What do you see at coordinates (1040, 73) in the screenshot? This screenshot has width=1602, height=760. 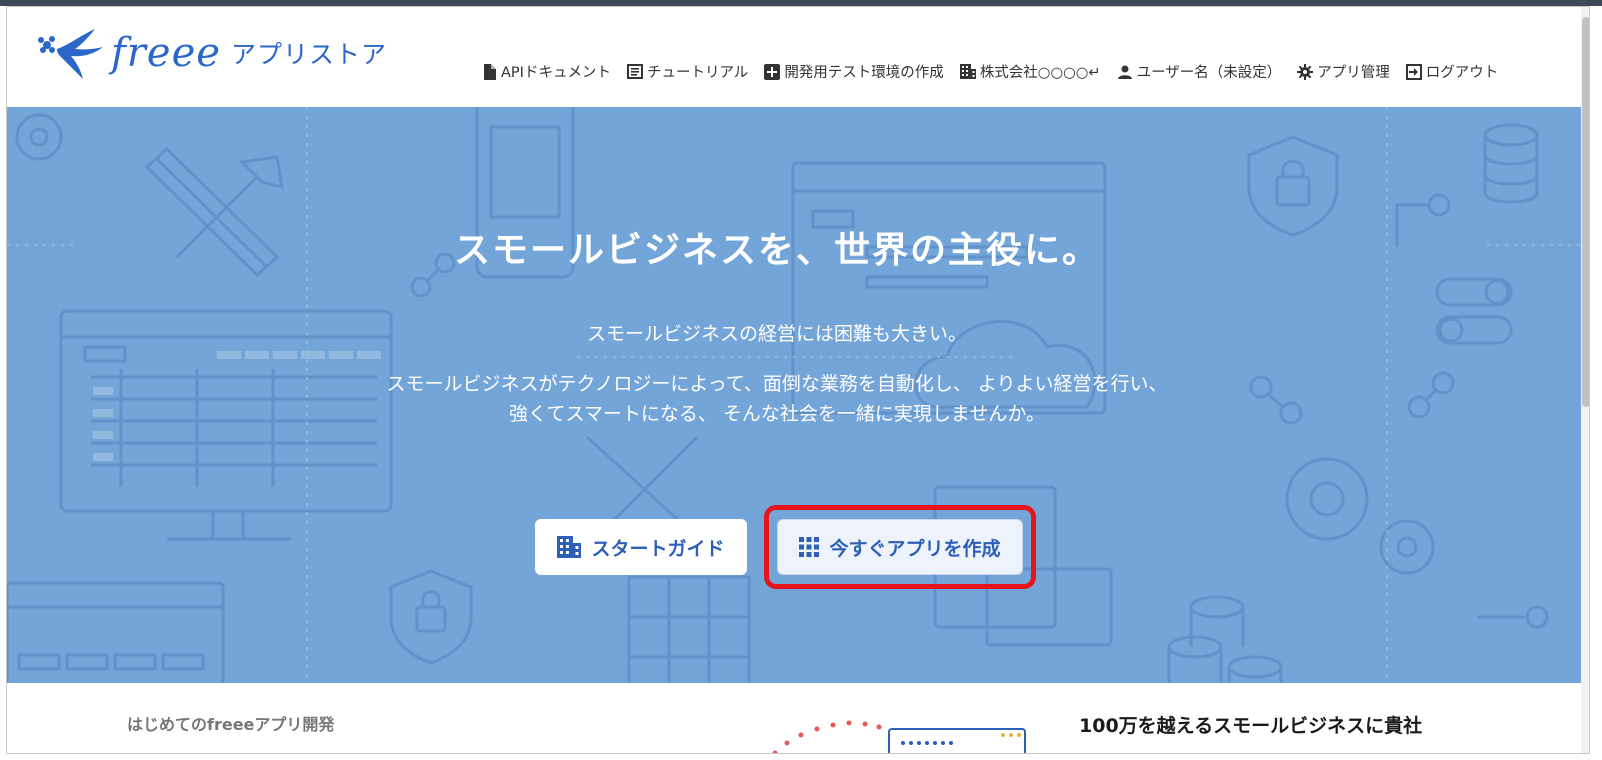 I see `nav-label: 株式会社○○○○↵` at bounding box center [1040, 73].